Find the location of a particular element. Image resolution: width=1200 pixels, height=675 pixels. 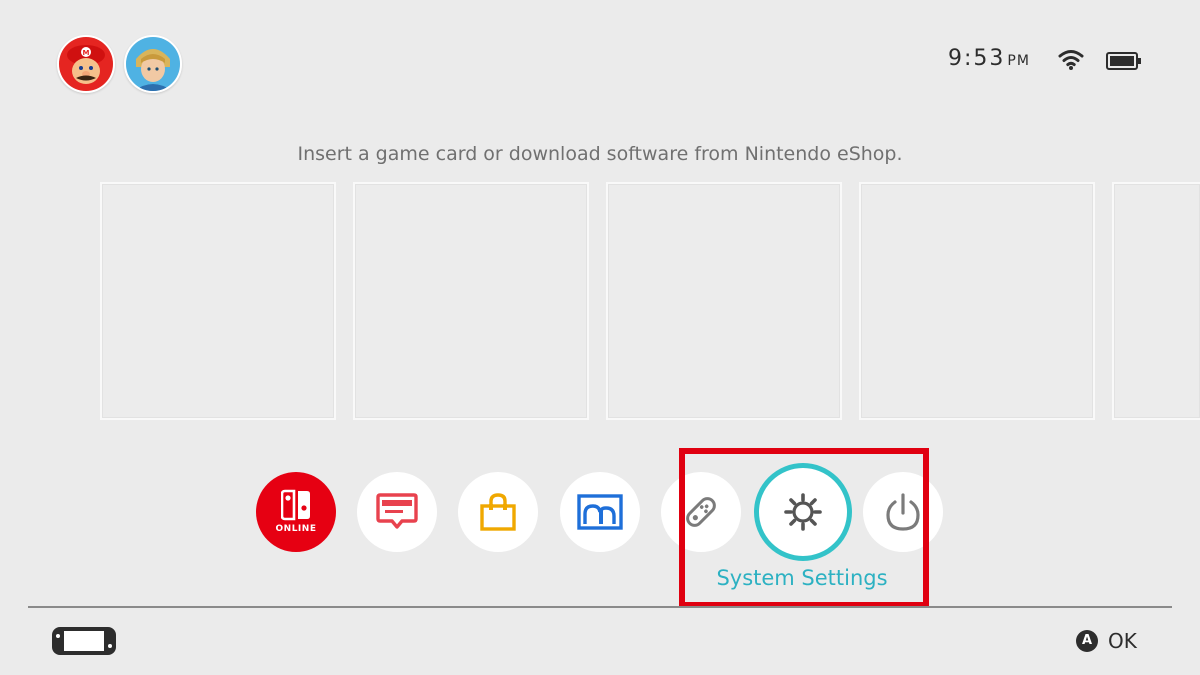

album-button is located at coordinates (600, 512).